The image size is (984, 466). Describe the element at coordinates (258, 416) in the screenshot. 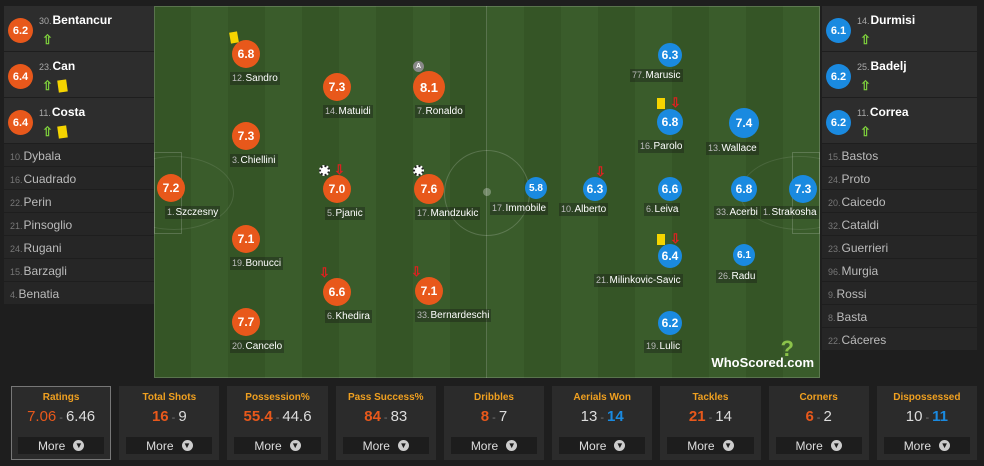

I see `home-value: 55.4` at that location.